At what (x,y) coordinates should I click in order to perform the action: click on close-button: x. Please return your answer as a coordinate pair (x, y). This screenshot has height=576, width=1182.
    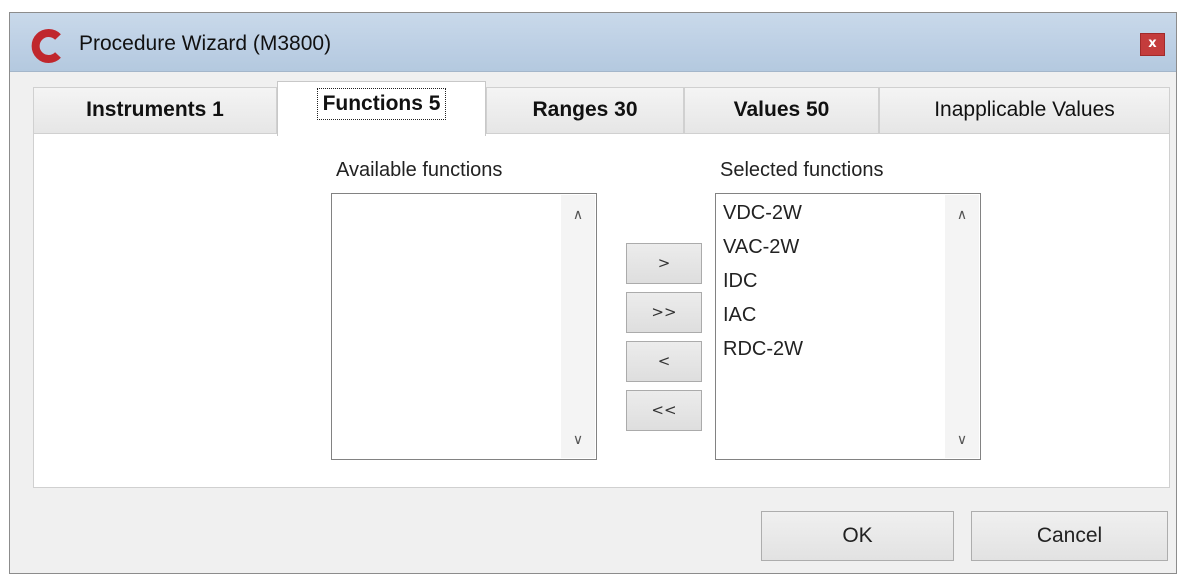
    Looking at the image, I should click on (1152, 44).